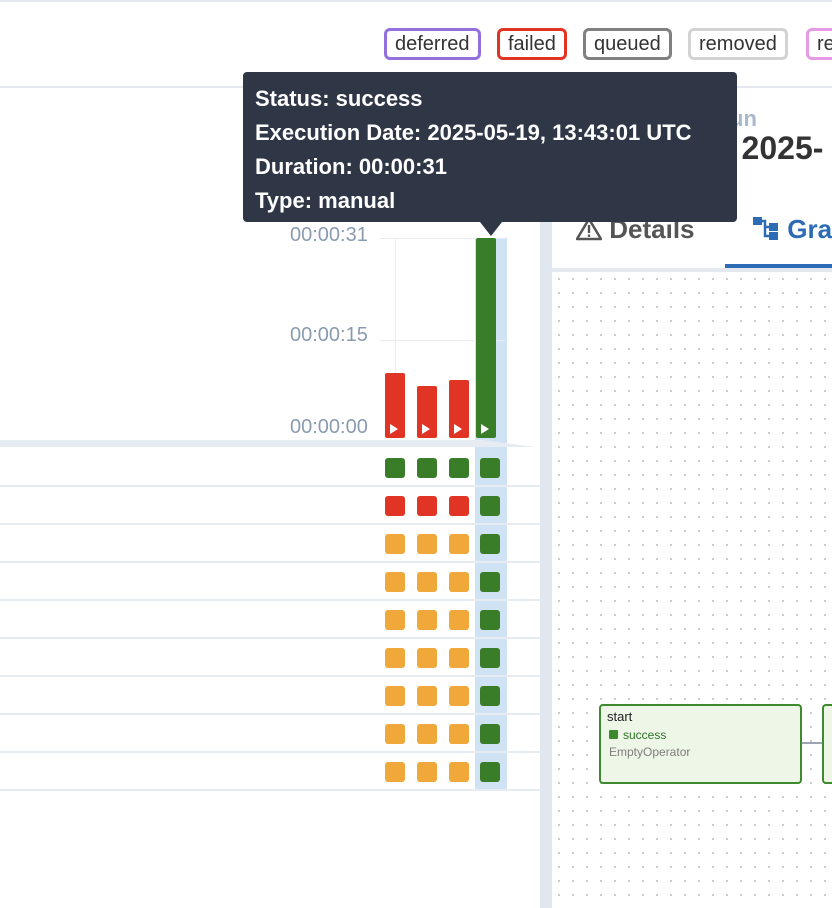  Describe the element at coordinates (351, 166) in the screenshot. I see `tooltip-duration: Duration: 00:00:31` at that location.